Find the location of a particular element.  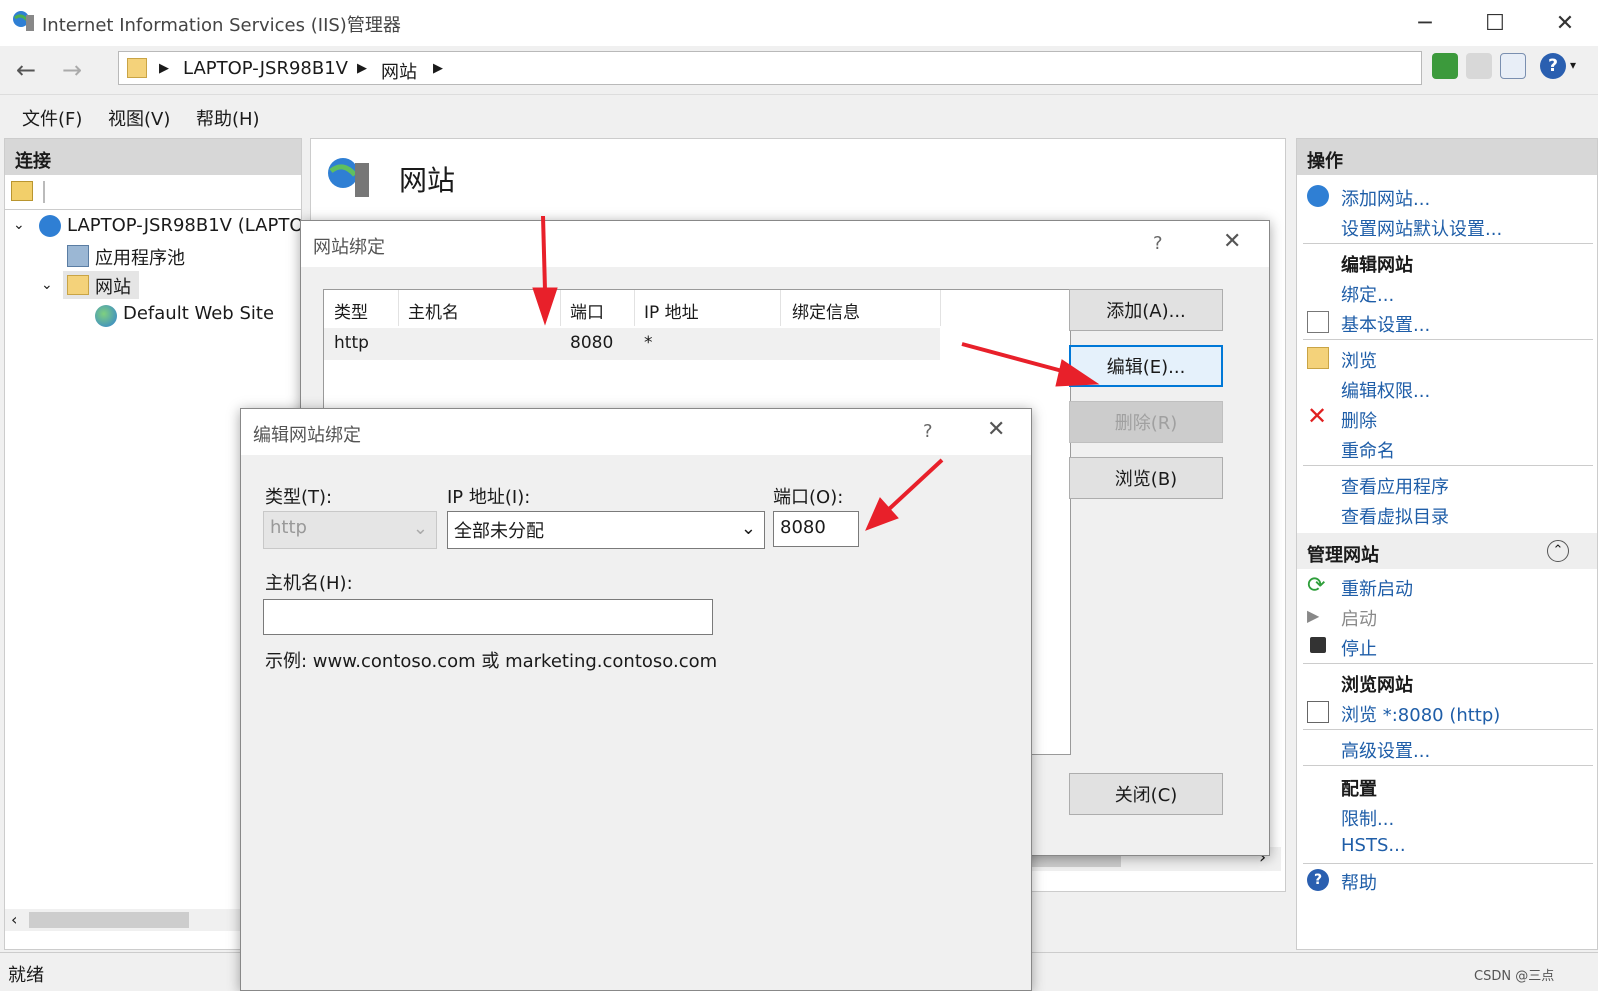

column-header-type: 类型 is located at coordinates (351, 310).